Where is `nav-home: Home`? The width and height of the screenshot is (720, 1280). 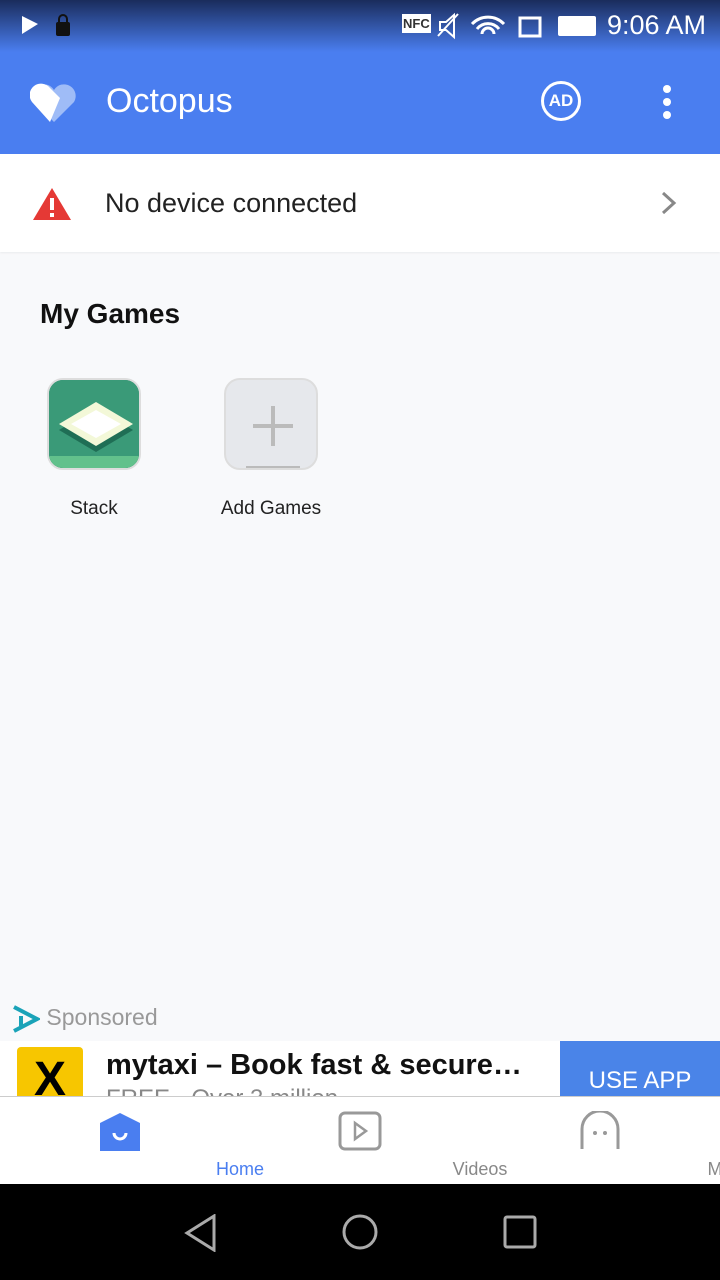 nav-home: Home is located at coordinates (132, 1141).